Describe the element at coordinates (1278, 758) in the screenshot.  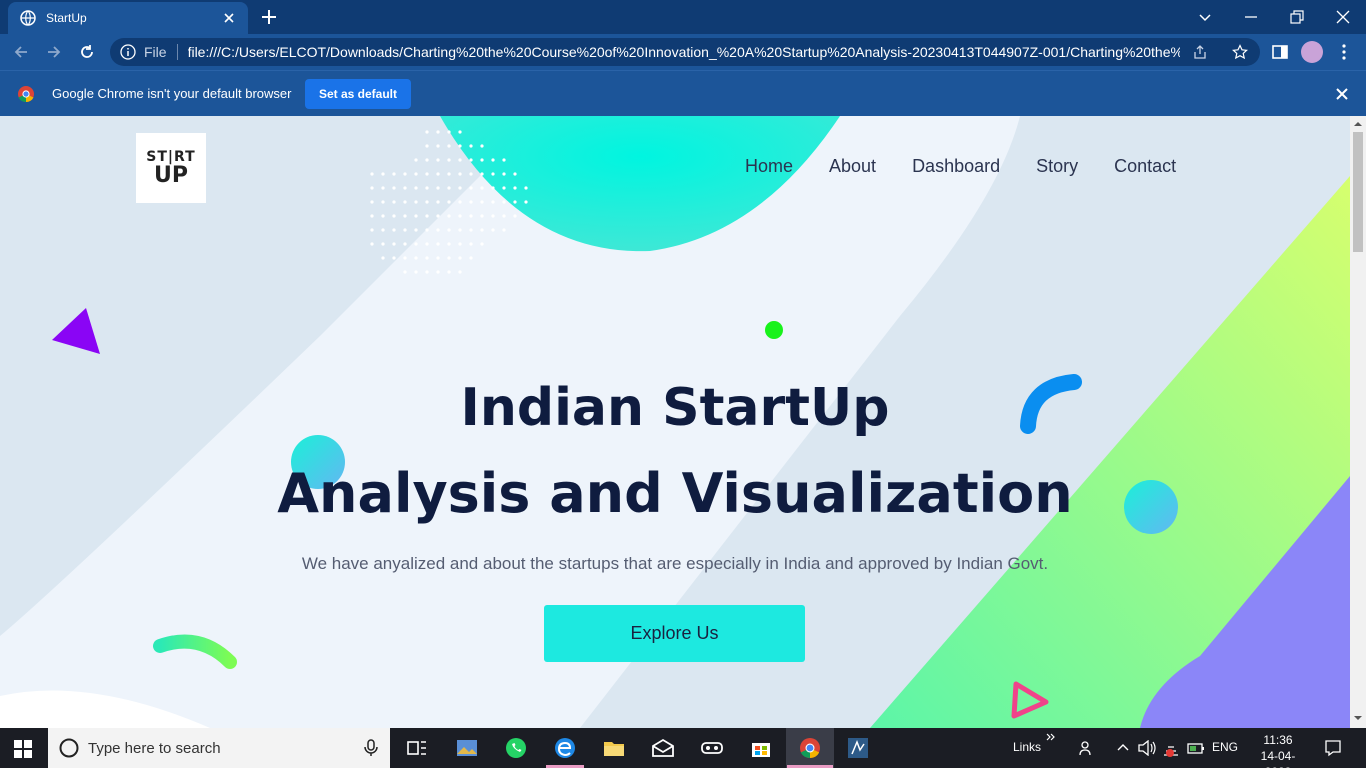
I see `clock-date: 14-04-2023` at that location.